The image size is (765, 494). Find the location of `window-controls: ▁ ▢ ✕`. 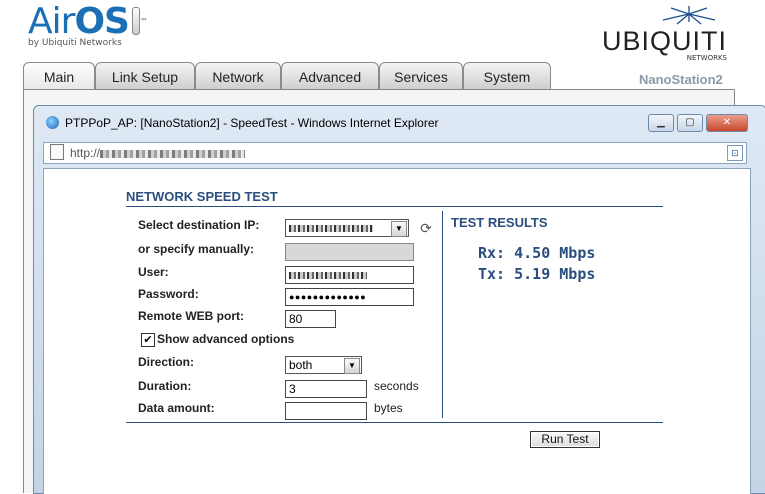

window-controls: ▁ ▢ ✕ is located at coordinates (697, 121).